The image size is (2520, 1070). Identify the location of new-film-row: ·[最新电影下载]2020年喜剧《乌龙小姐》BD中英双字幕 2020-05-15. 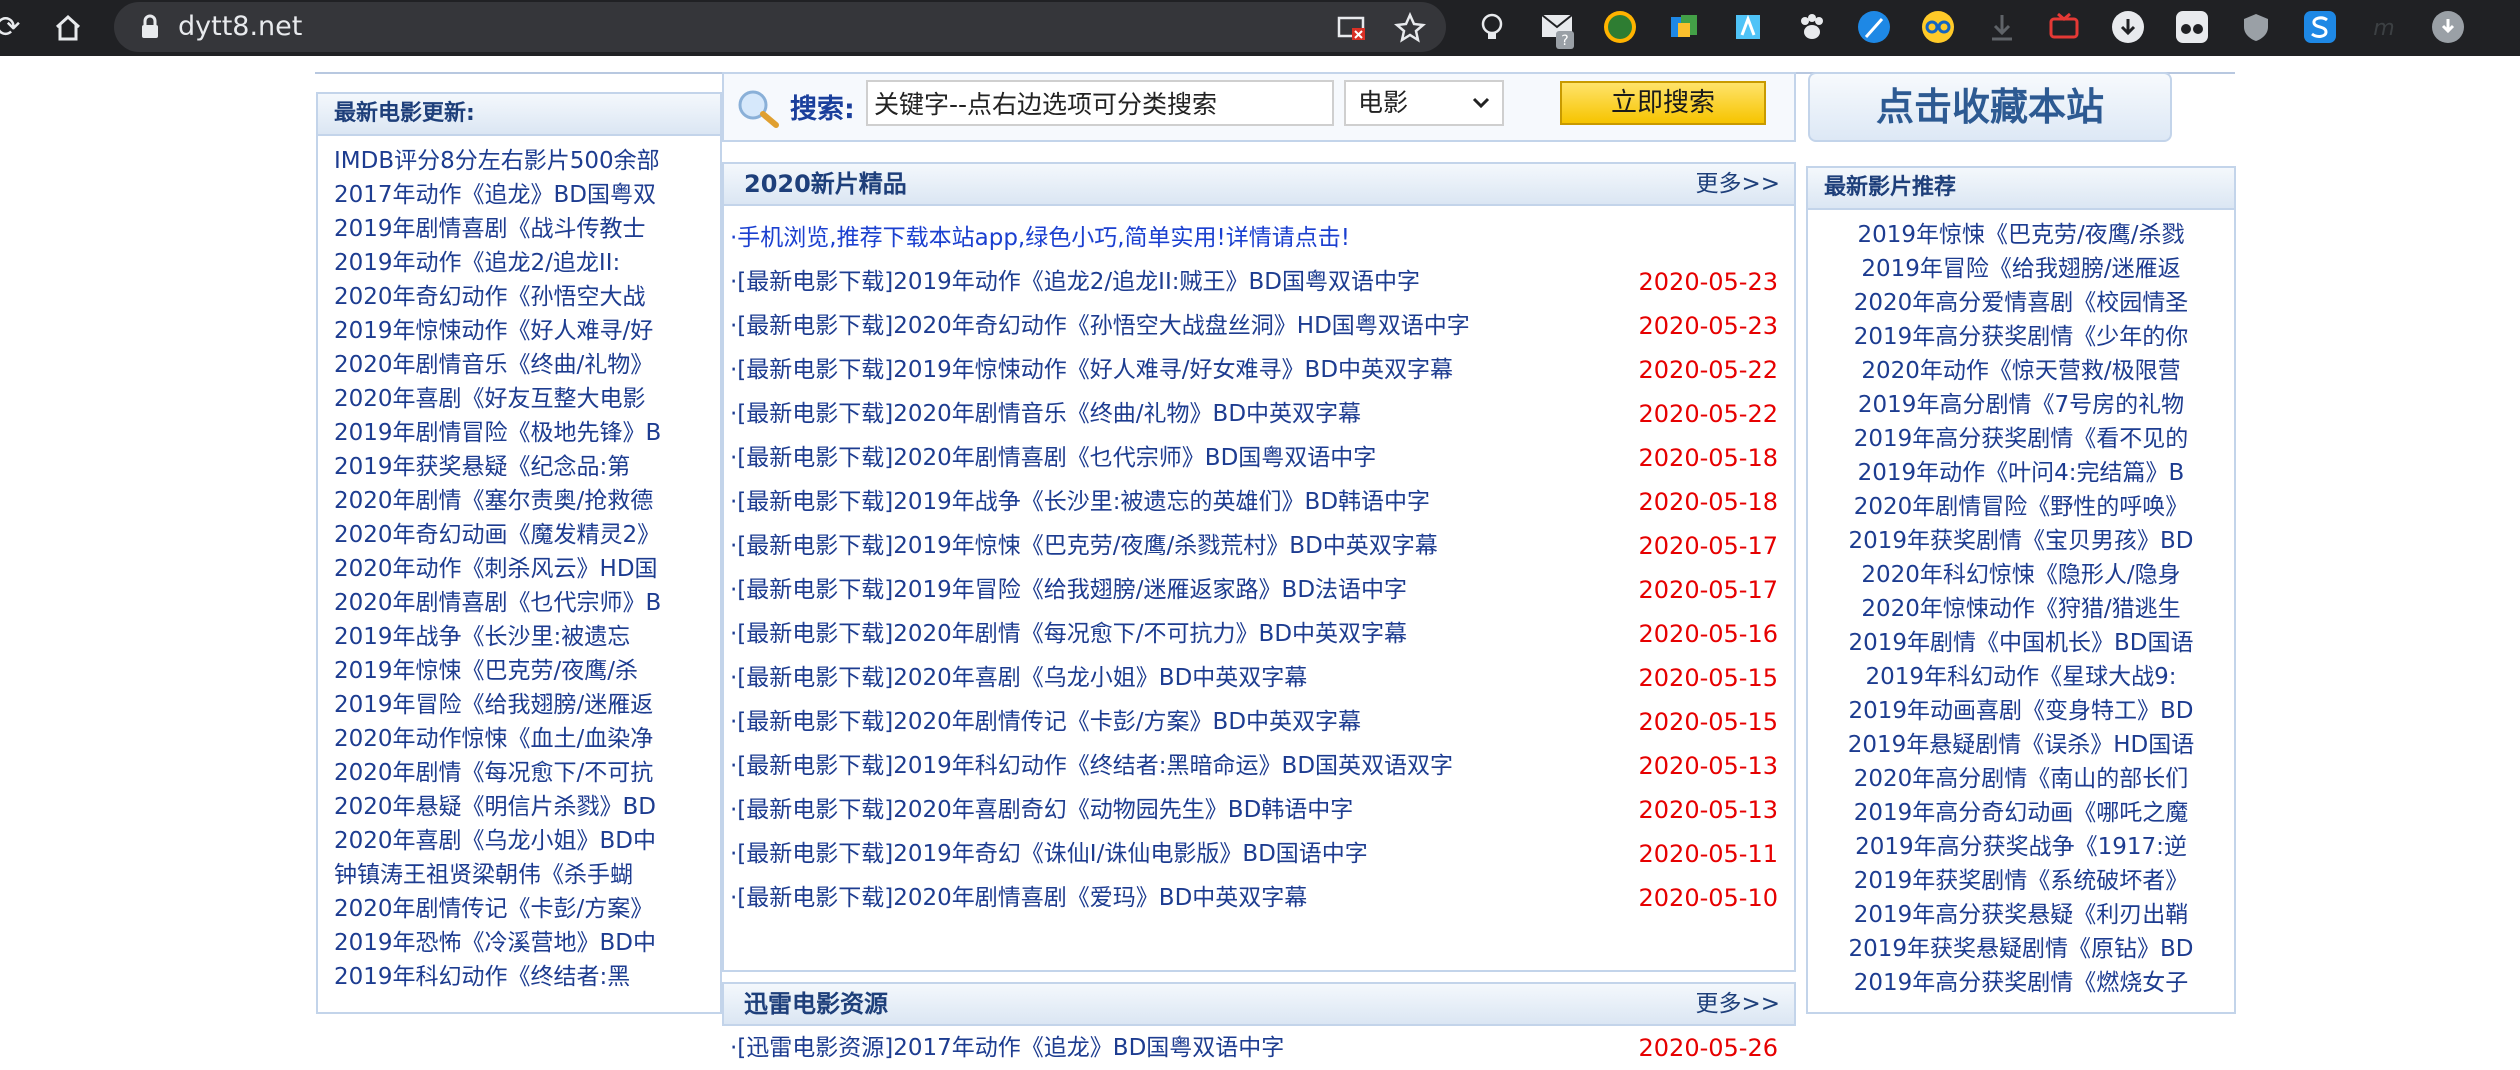
(1257, 678).